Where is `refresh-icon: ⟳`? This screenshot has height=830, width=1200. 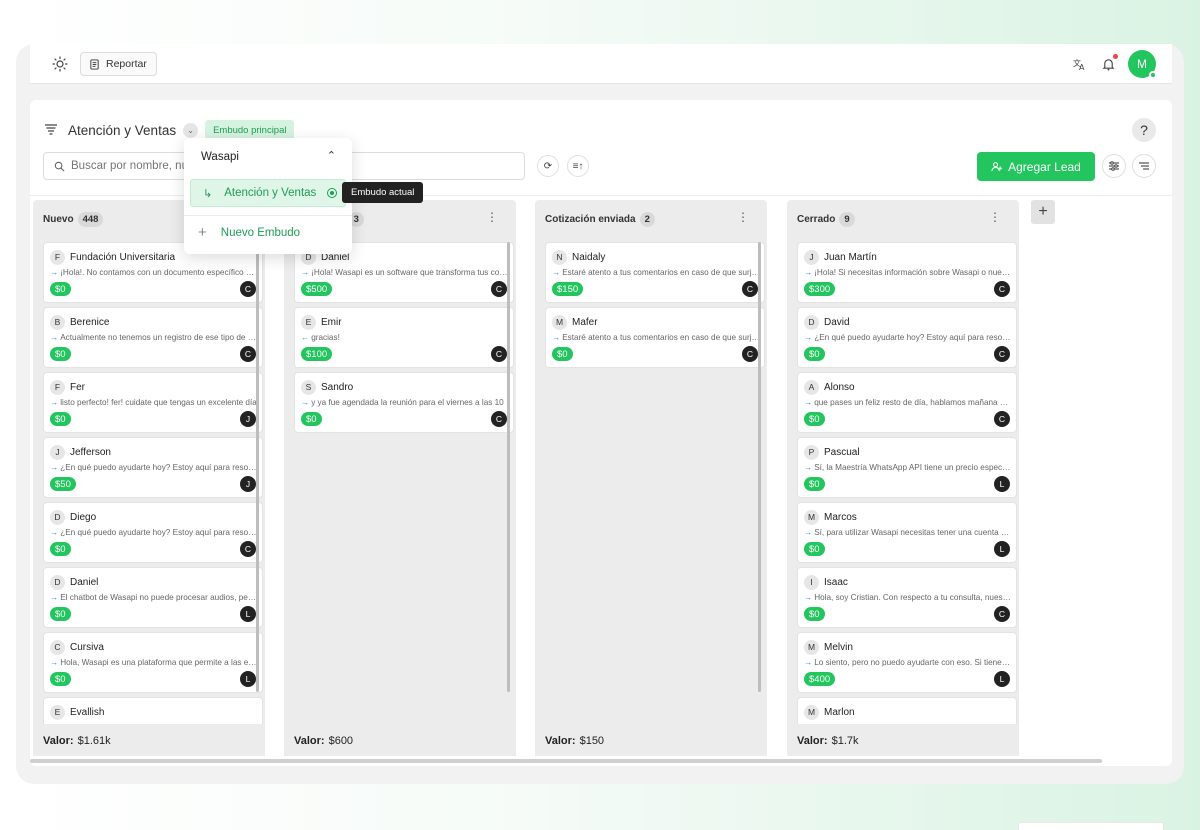 refresh-icon: ⟳ is located at coordinates (548, 166).